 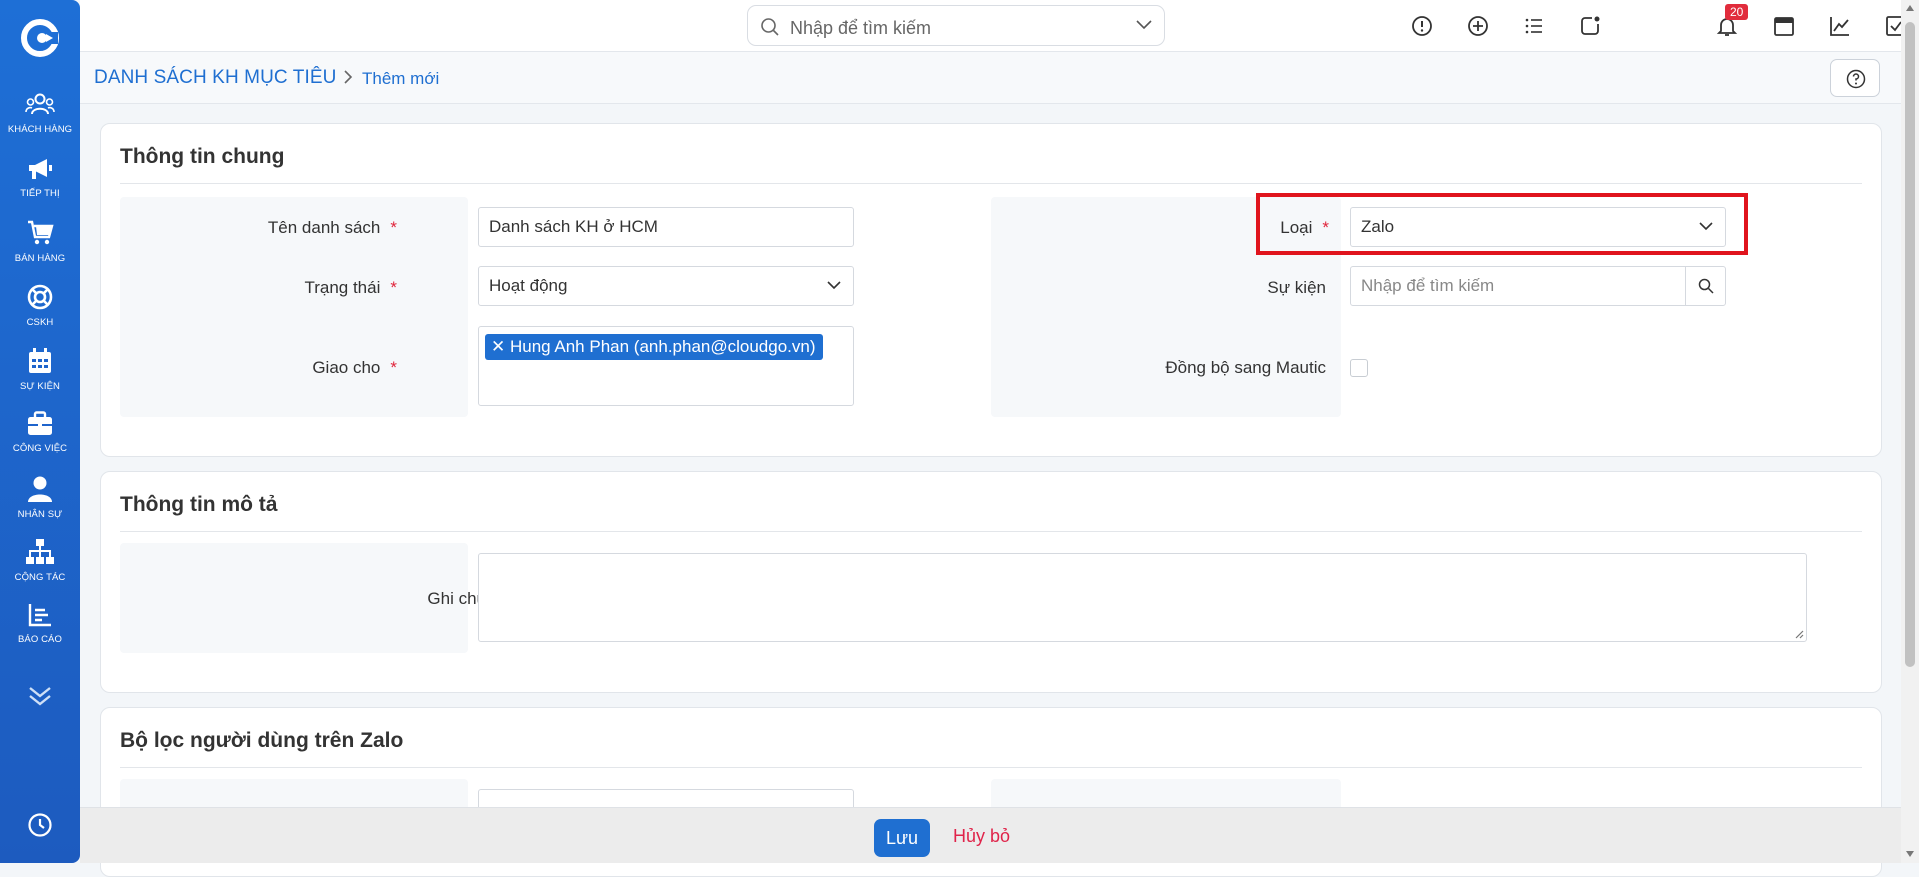 What do you see at coordinates (666, 286) in the screenshot?
I see `status-select: Hoạt động` at bounding box center [666, 286].